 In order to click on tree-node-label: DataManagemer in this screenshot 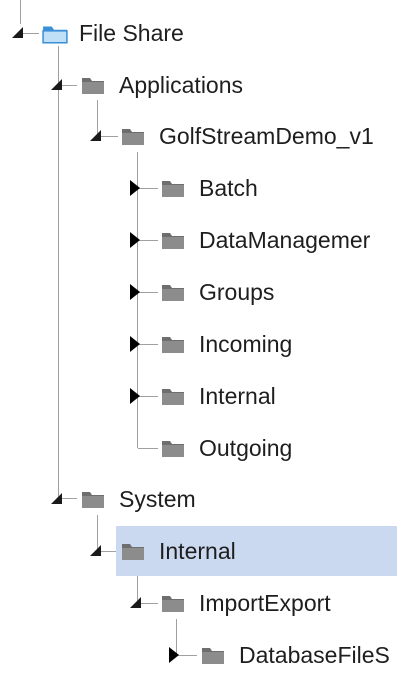, I will do `click(285, 240)`.